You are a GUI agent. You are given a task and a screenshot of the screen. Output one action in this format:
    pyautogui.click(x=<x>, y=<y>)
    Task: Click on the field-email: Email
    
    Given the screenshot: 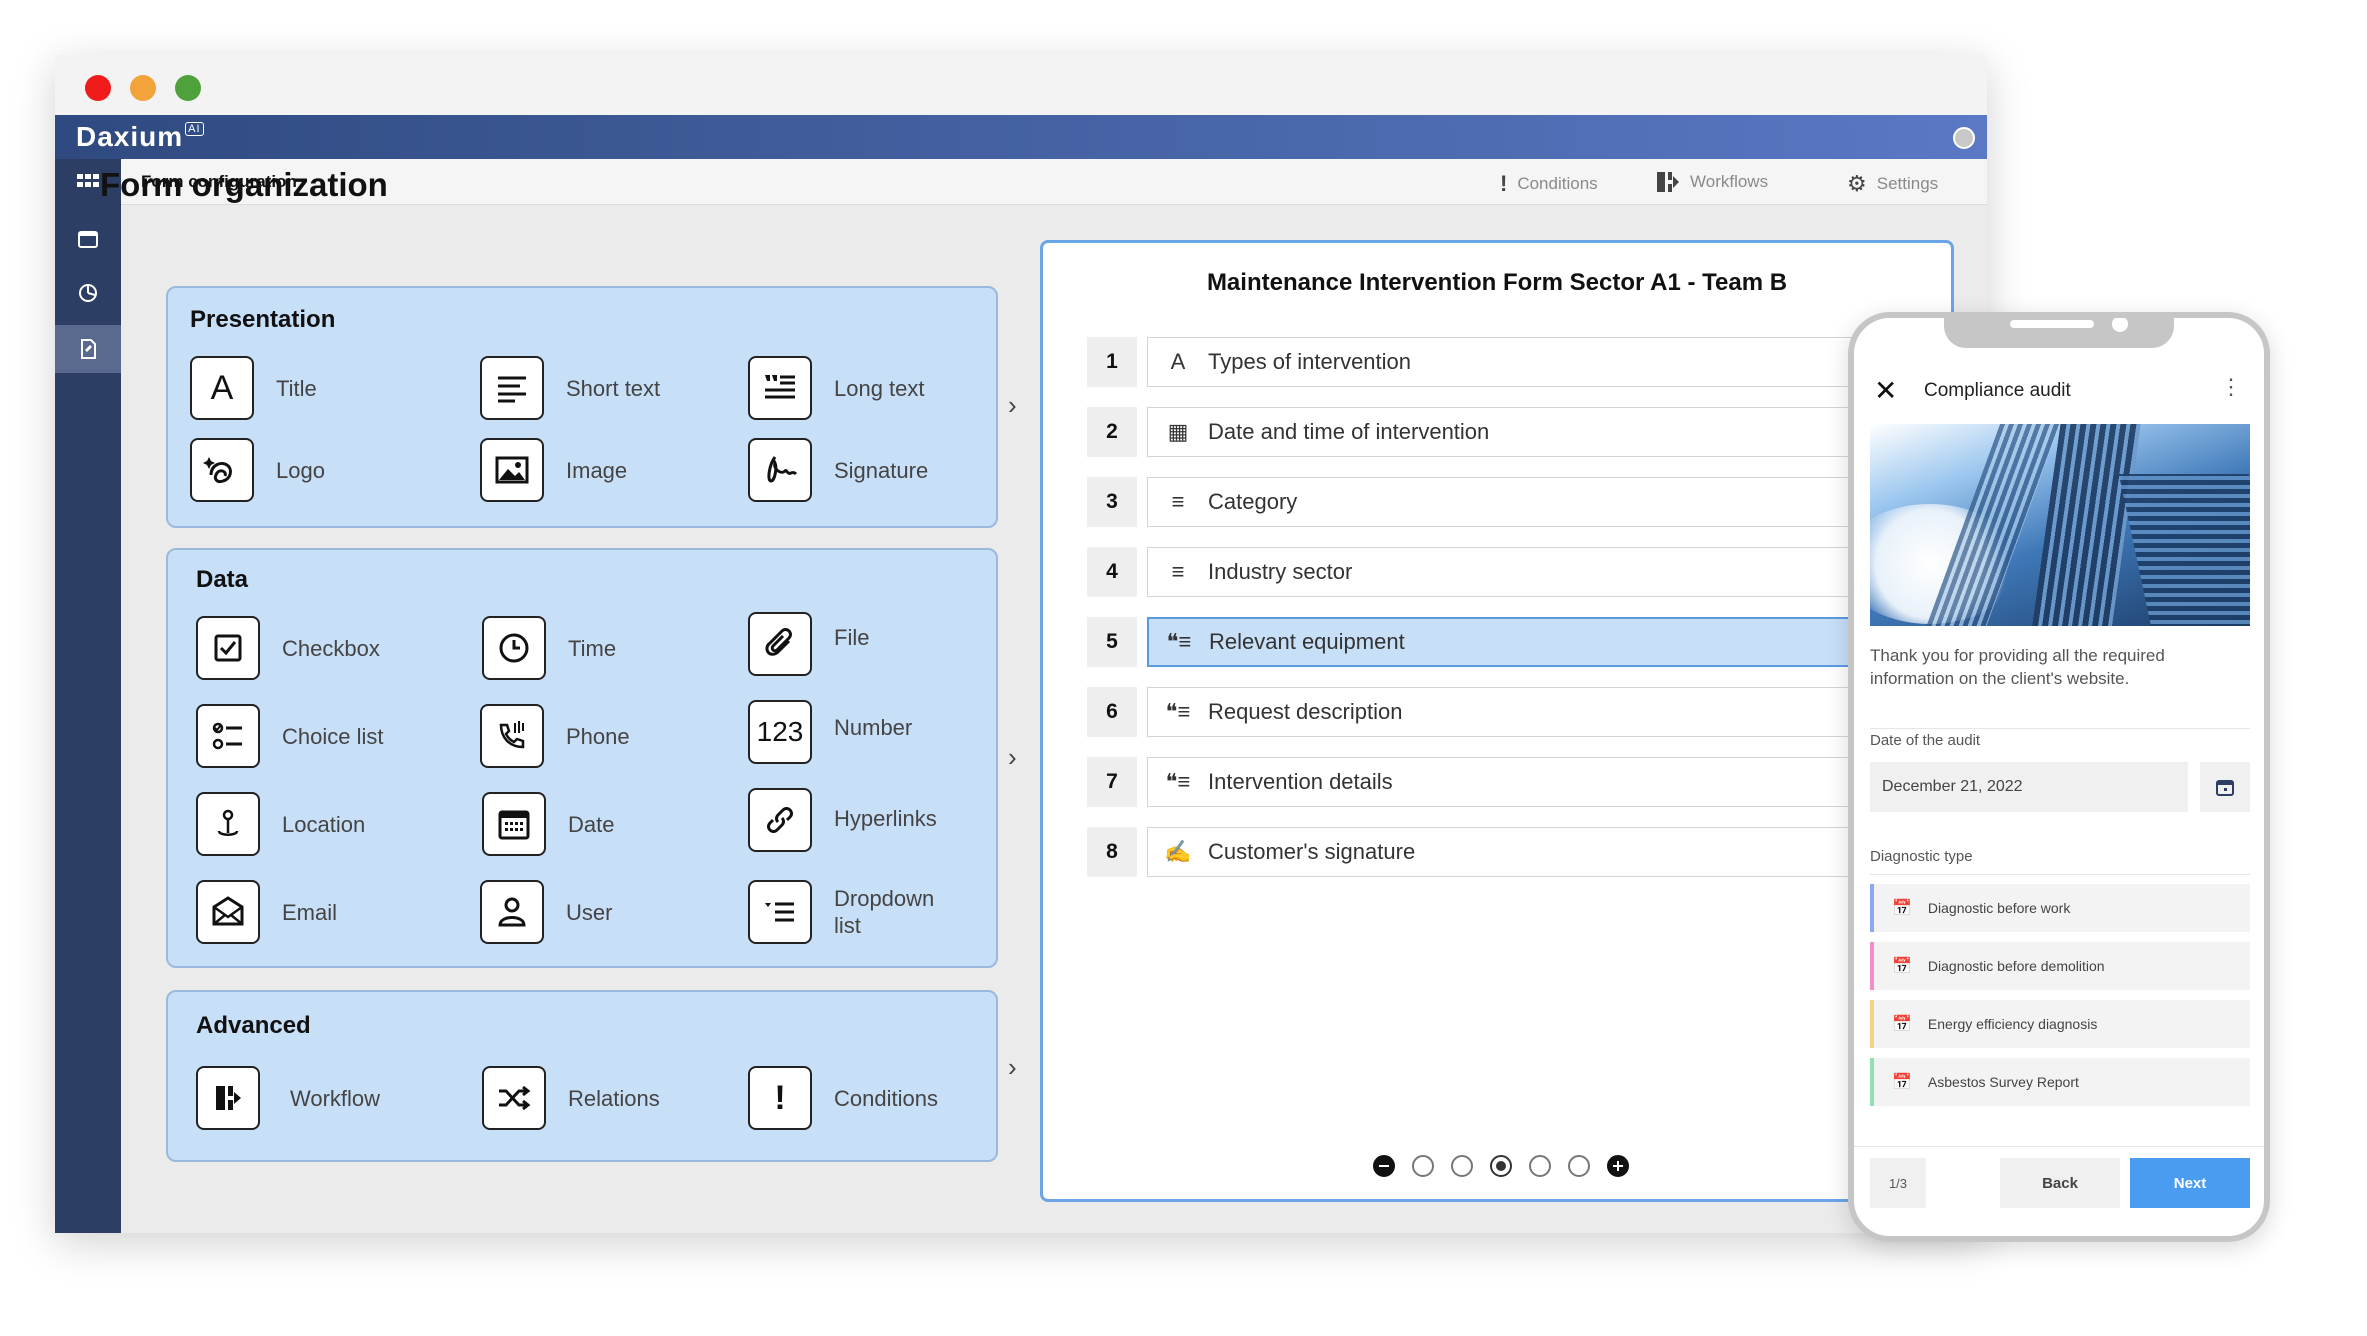 What is the action you would take?
    pyautogui.click(x=266, y=912)
    